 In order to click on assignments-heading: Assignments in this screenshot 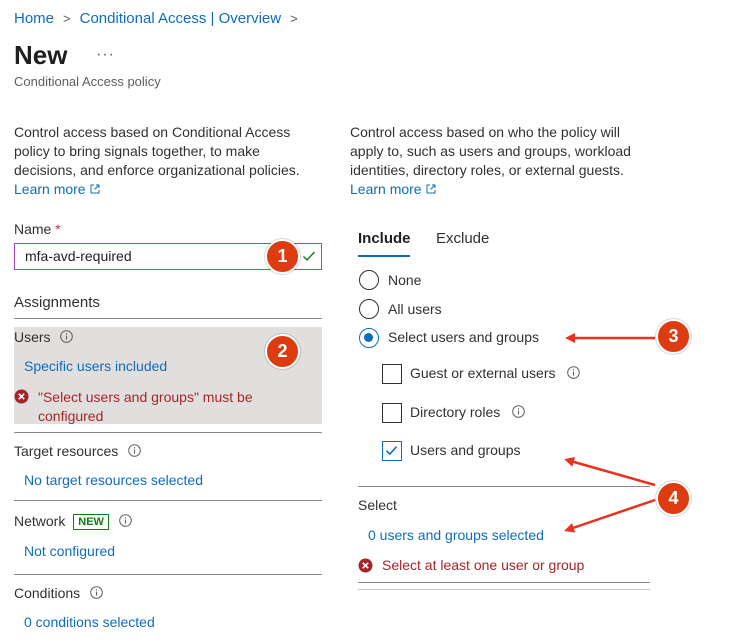, I will do `click(57, 302)`.